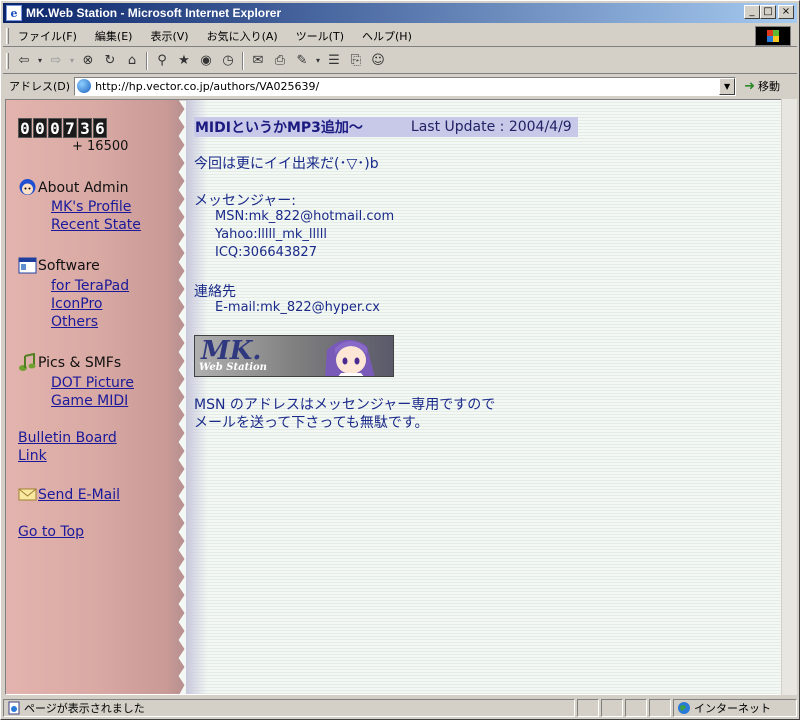  What do you see at coordinates (768, 12) in the screenshot?
I see `maximize-button: □` at bounding box center [768, 12].